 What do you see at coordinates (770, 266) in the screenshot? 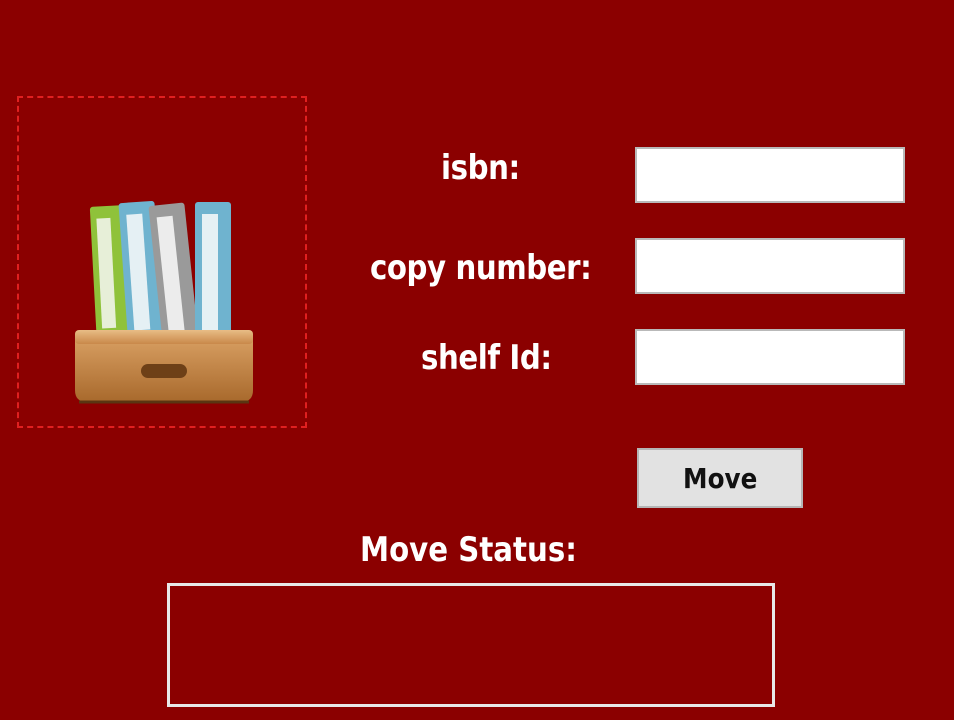
I see `copy-number-input` at bounding box center [770, 266].